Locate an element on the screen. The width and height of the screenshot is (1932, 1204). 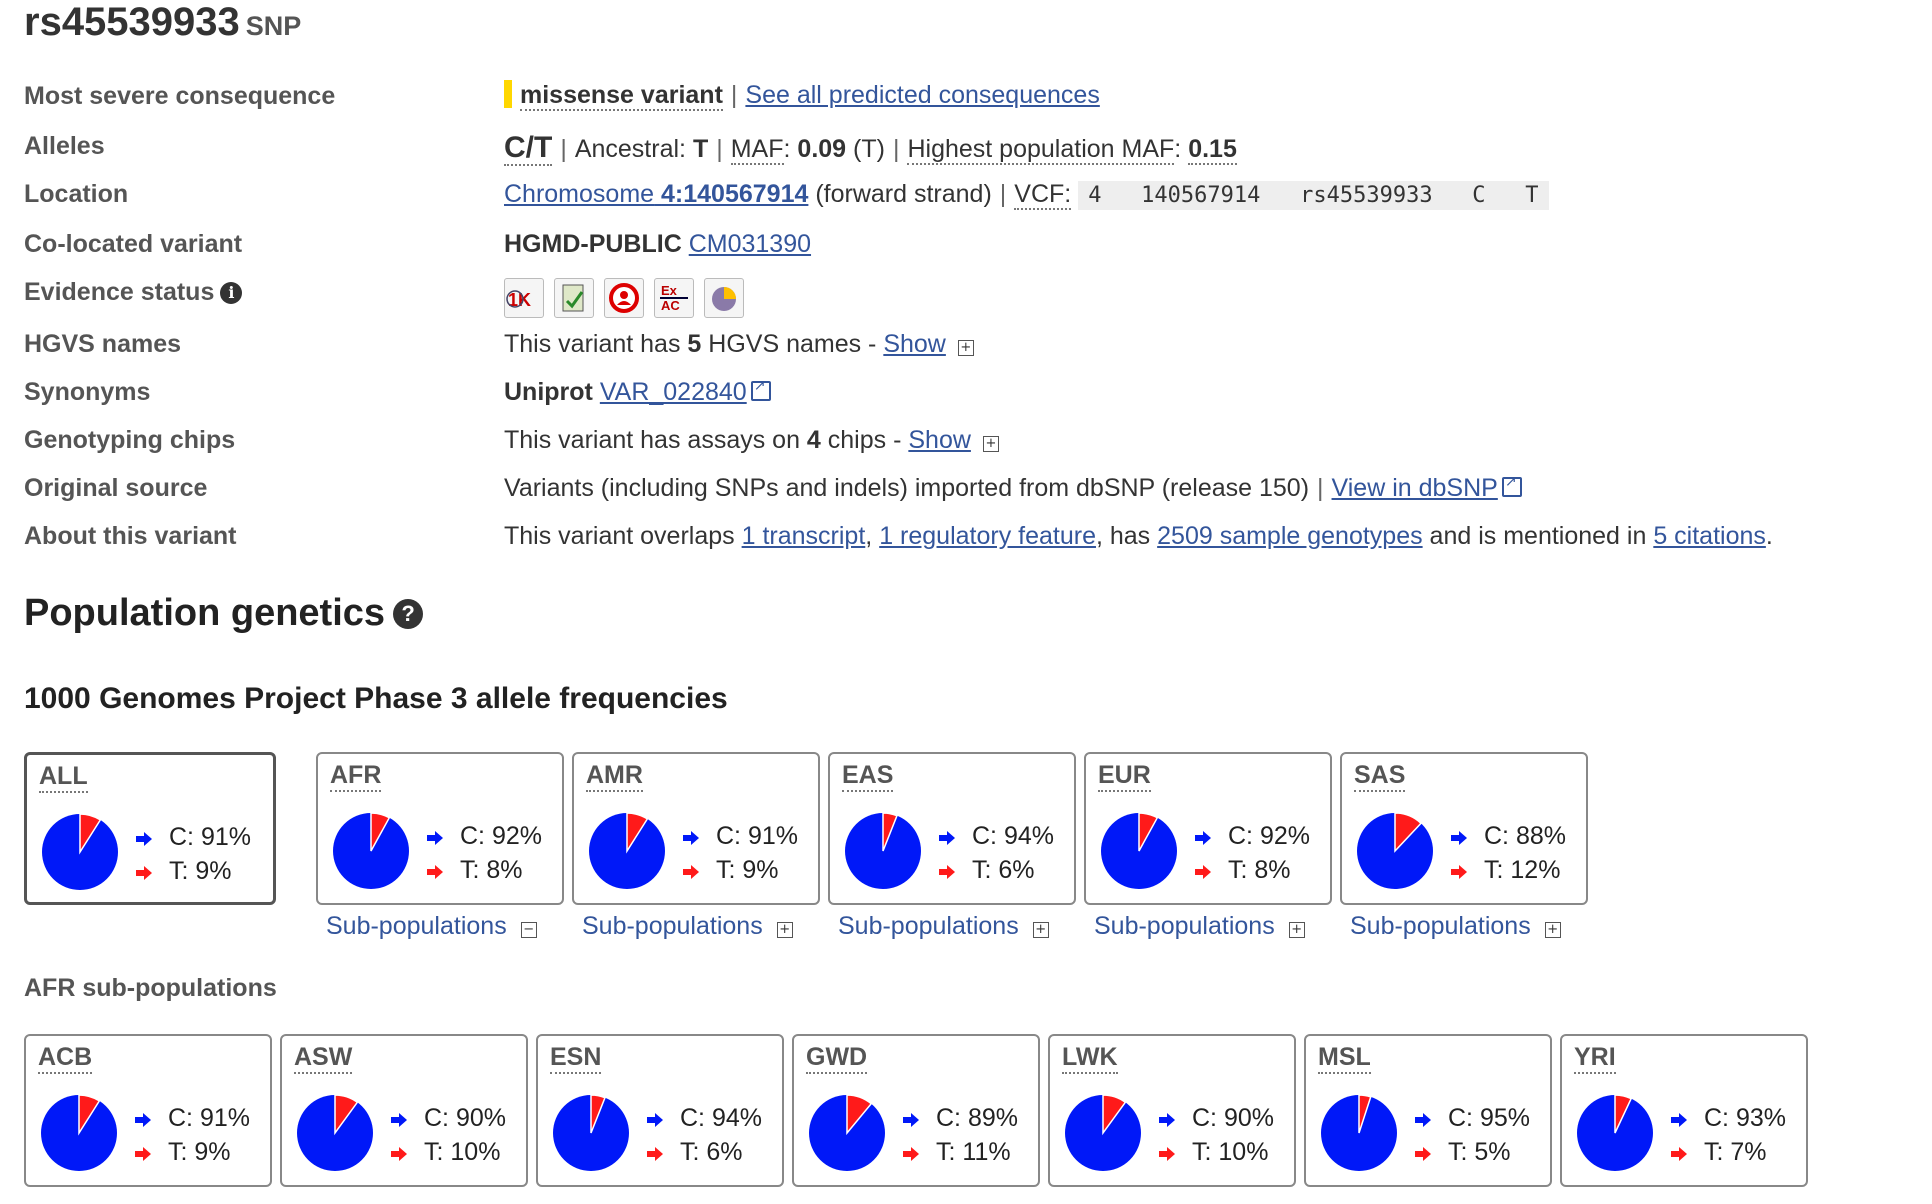
population-name: YRI is located at coordinates (1595, 1058).